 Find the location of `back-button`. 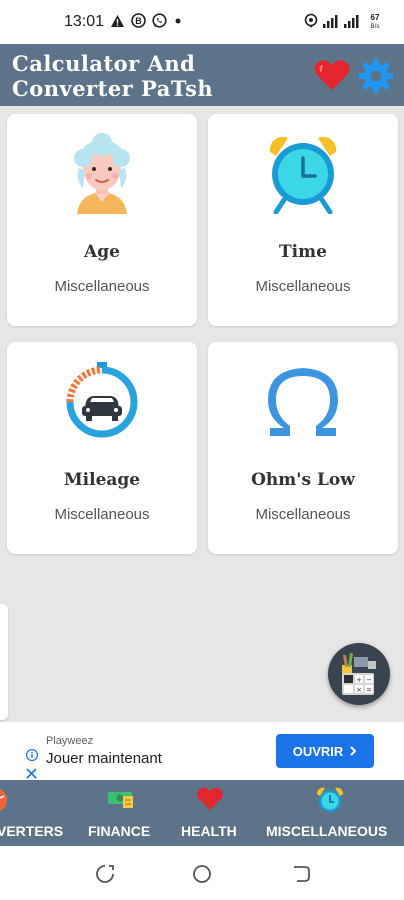

back-button is located at coordinates (301, 874).